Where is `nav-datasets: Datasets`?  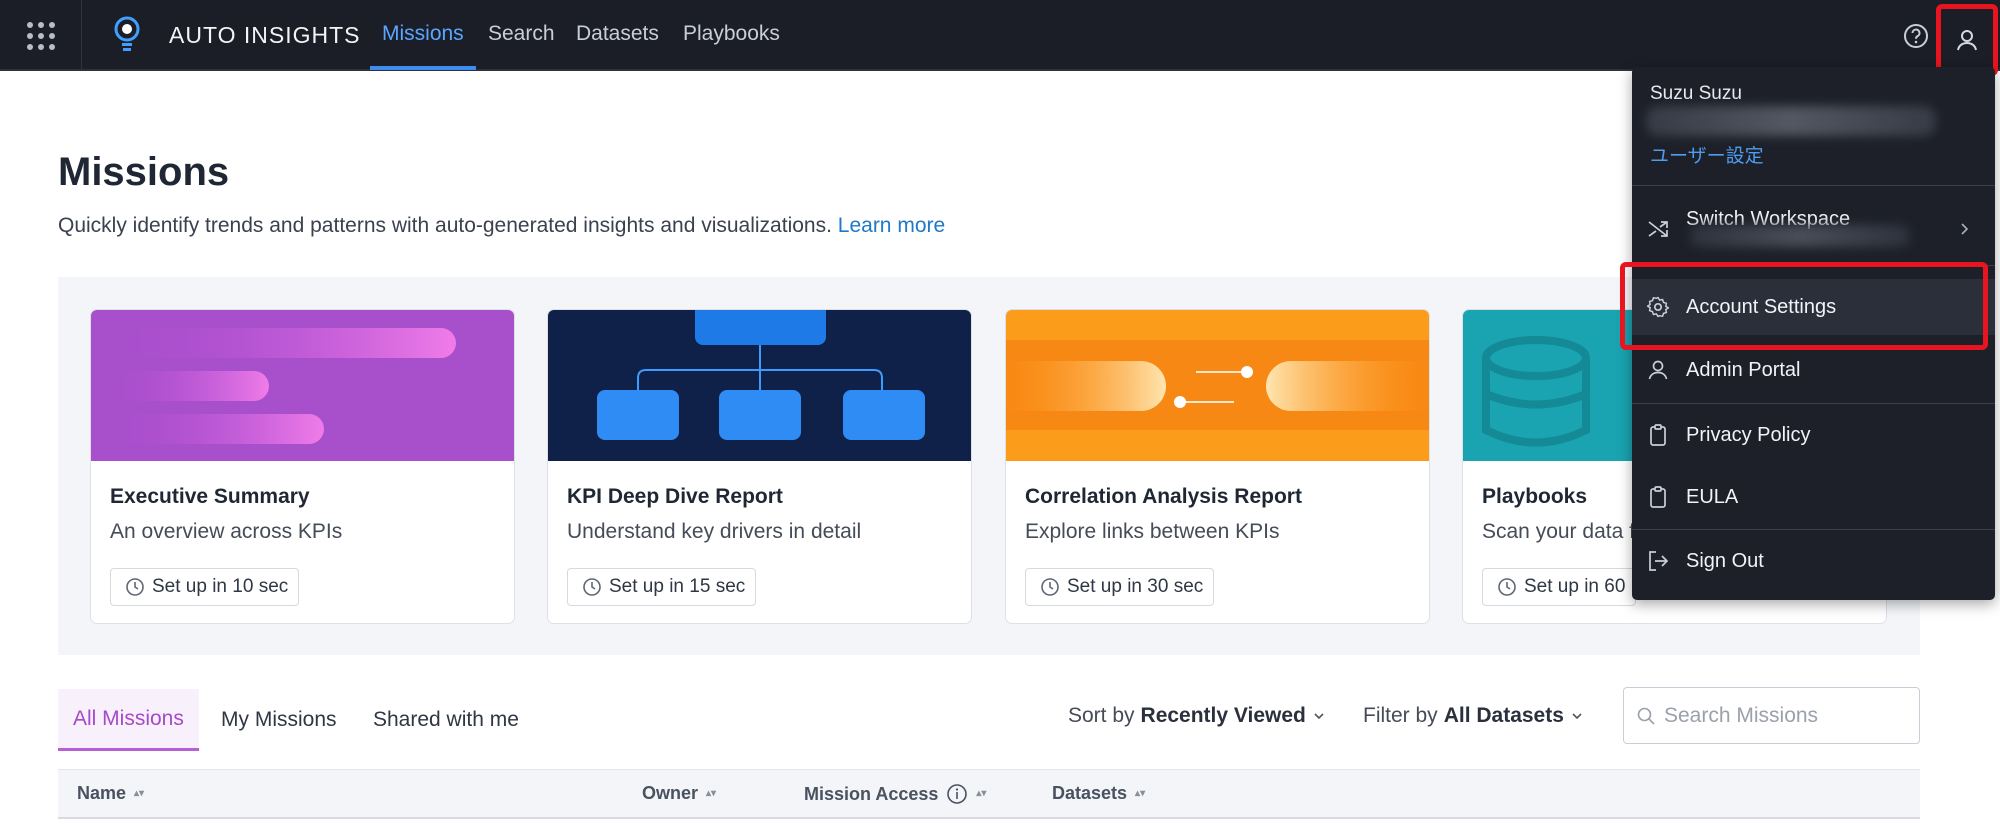
nav-datasets: Datasets is located at coordinates (617, 34).